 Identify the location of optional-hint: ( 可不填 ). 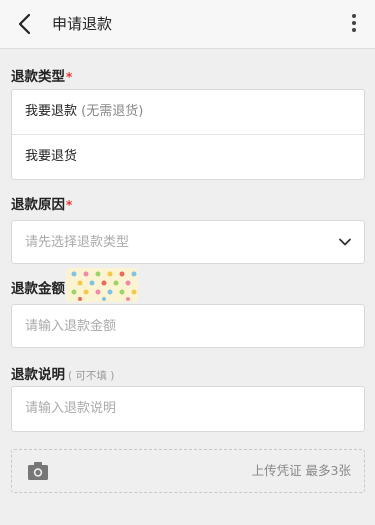
(91, 376).